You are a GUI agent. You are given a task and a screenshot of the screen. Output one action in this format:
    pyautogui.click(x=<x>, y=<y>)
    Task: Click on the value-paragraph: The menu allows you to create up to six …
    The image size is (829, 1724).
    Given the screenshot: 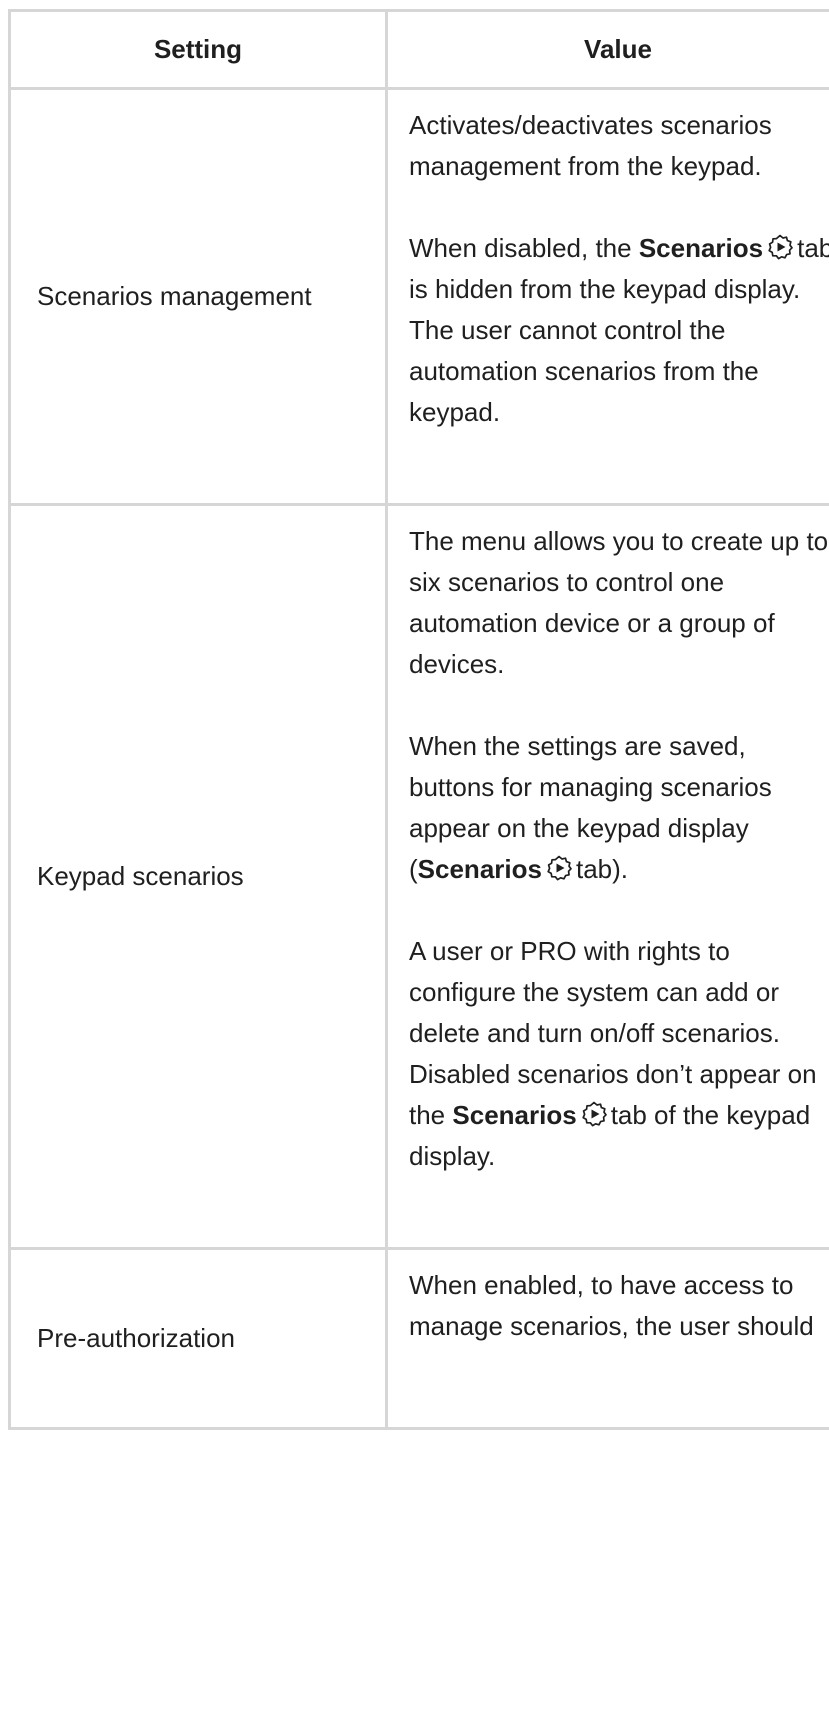 What is the action you would take?
    pyautogui.click(x=619, y=602)
    